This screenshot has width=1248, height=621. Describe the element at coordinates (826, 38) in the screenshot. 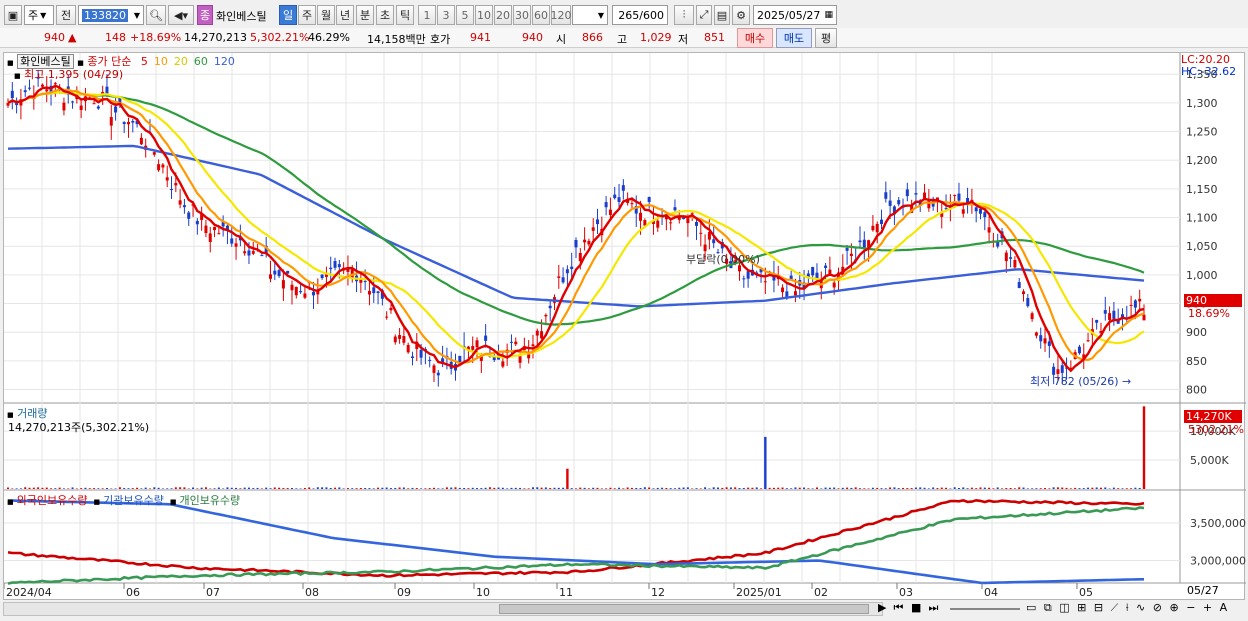

I see `eval-button: 평` at that location.